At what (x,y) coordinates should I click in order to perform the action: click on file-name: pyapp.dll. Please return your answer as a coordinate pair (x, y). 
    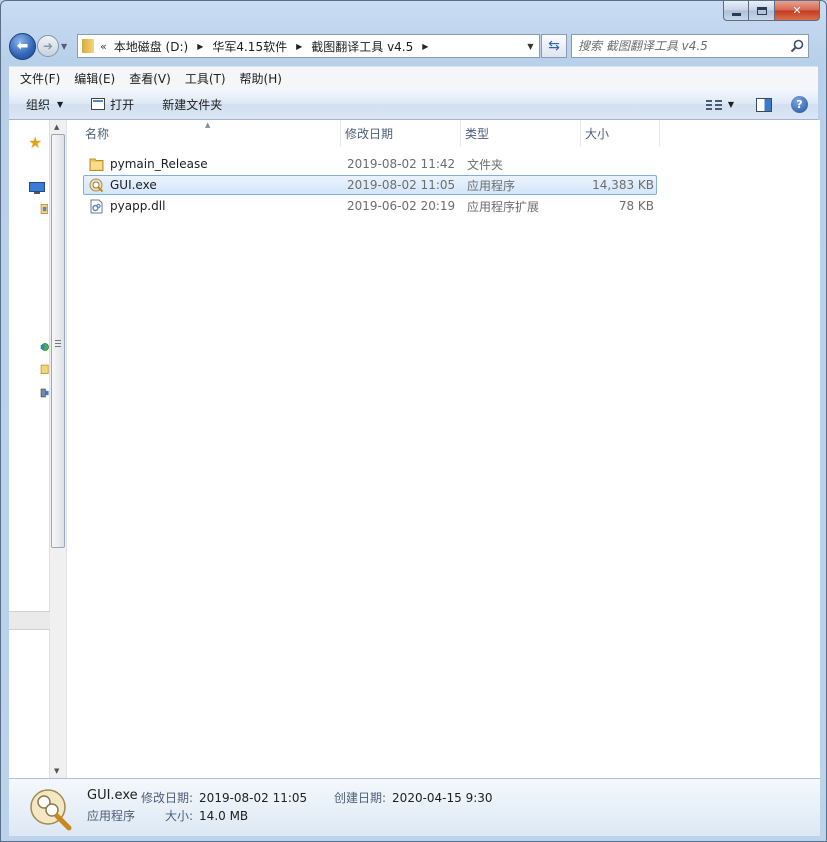
    Looking at the image, I should click on (138, 206).